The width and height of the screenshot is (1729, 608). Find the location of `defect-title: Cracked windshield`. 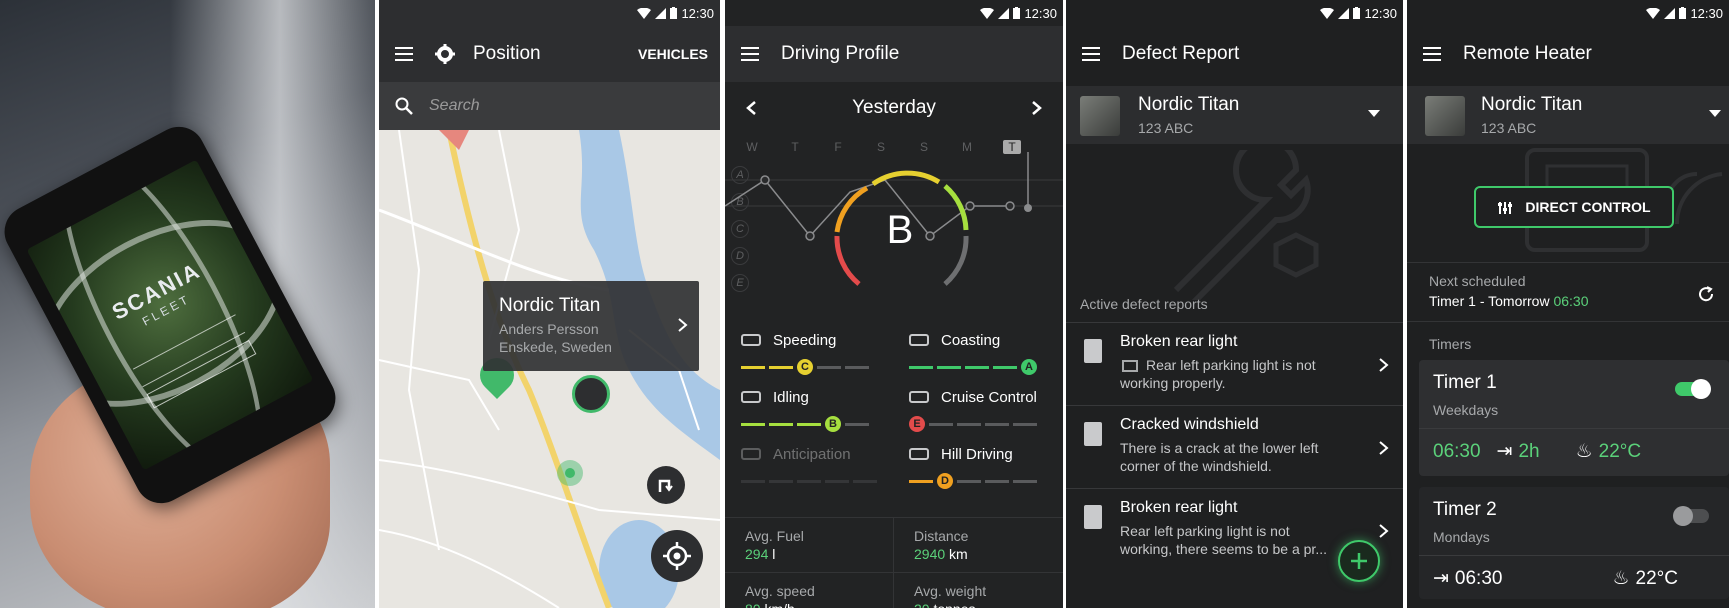

defect-title: Cracked windshield is located at coordinates (1189, 424).